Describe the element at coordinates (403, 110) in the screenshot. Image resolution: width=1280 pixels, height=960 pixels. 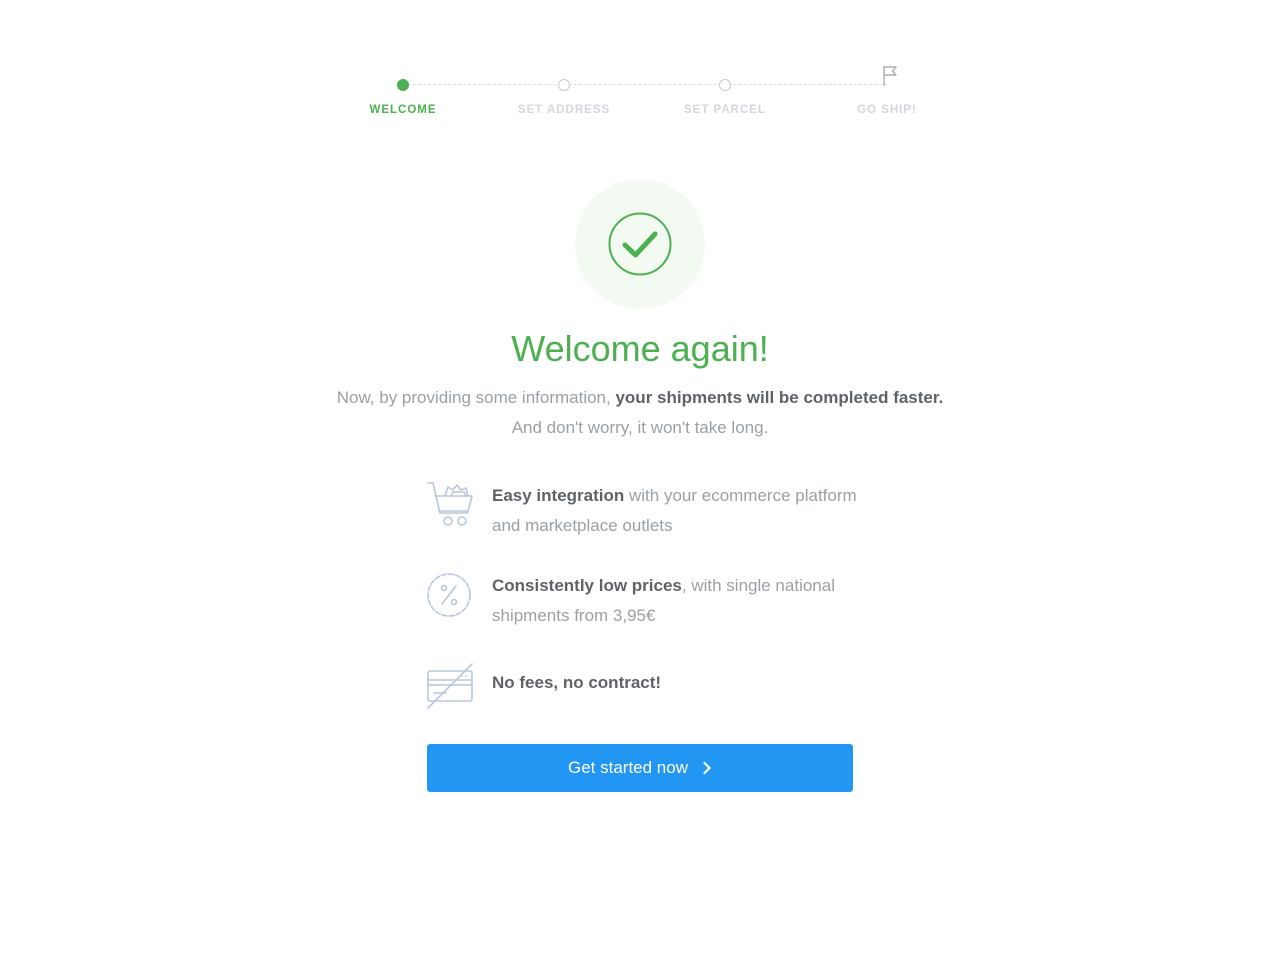
I see `step-label: WELCOME` at that location.